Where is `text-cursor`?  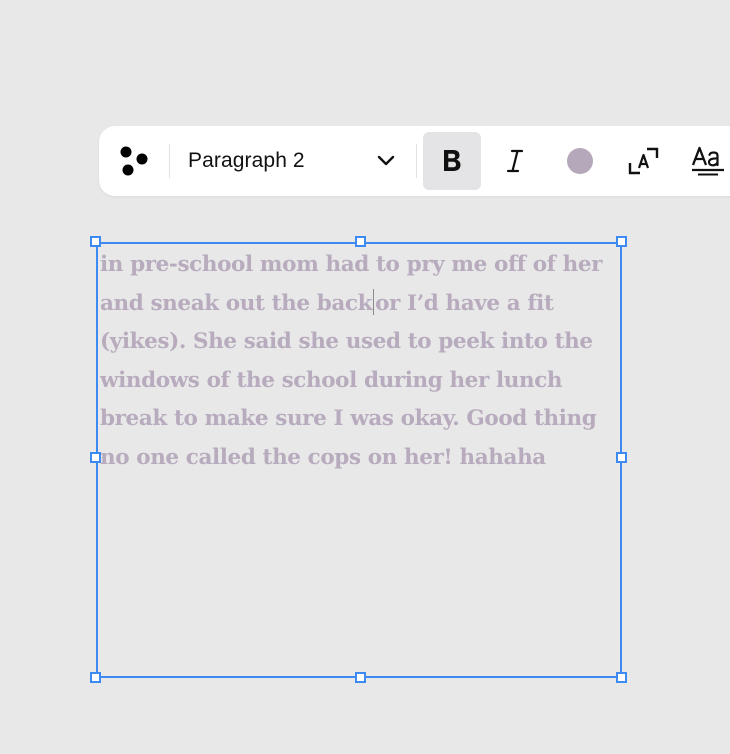 text-cursor is located at coordinates (374, 301).